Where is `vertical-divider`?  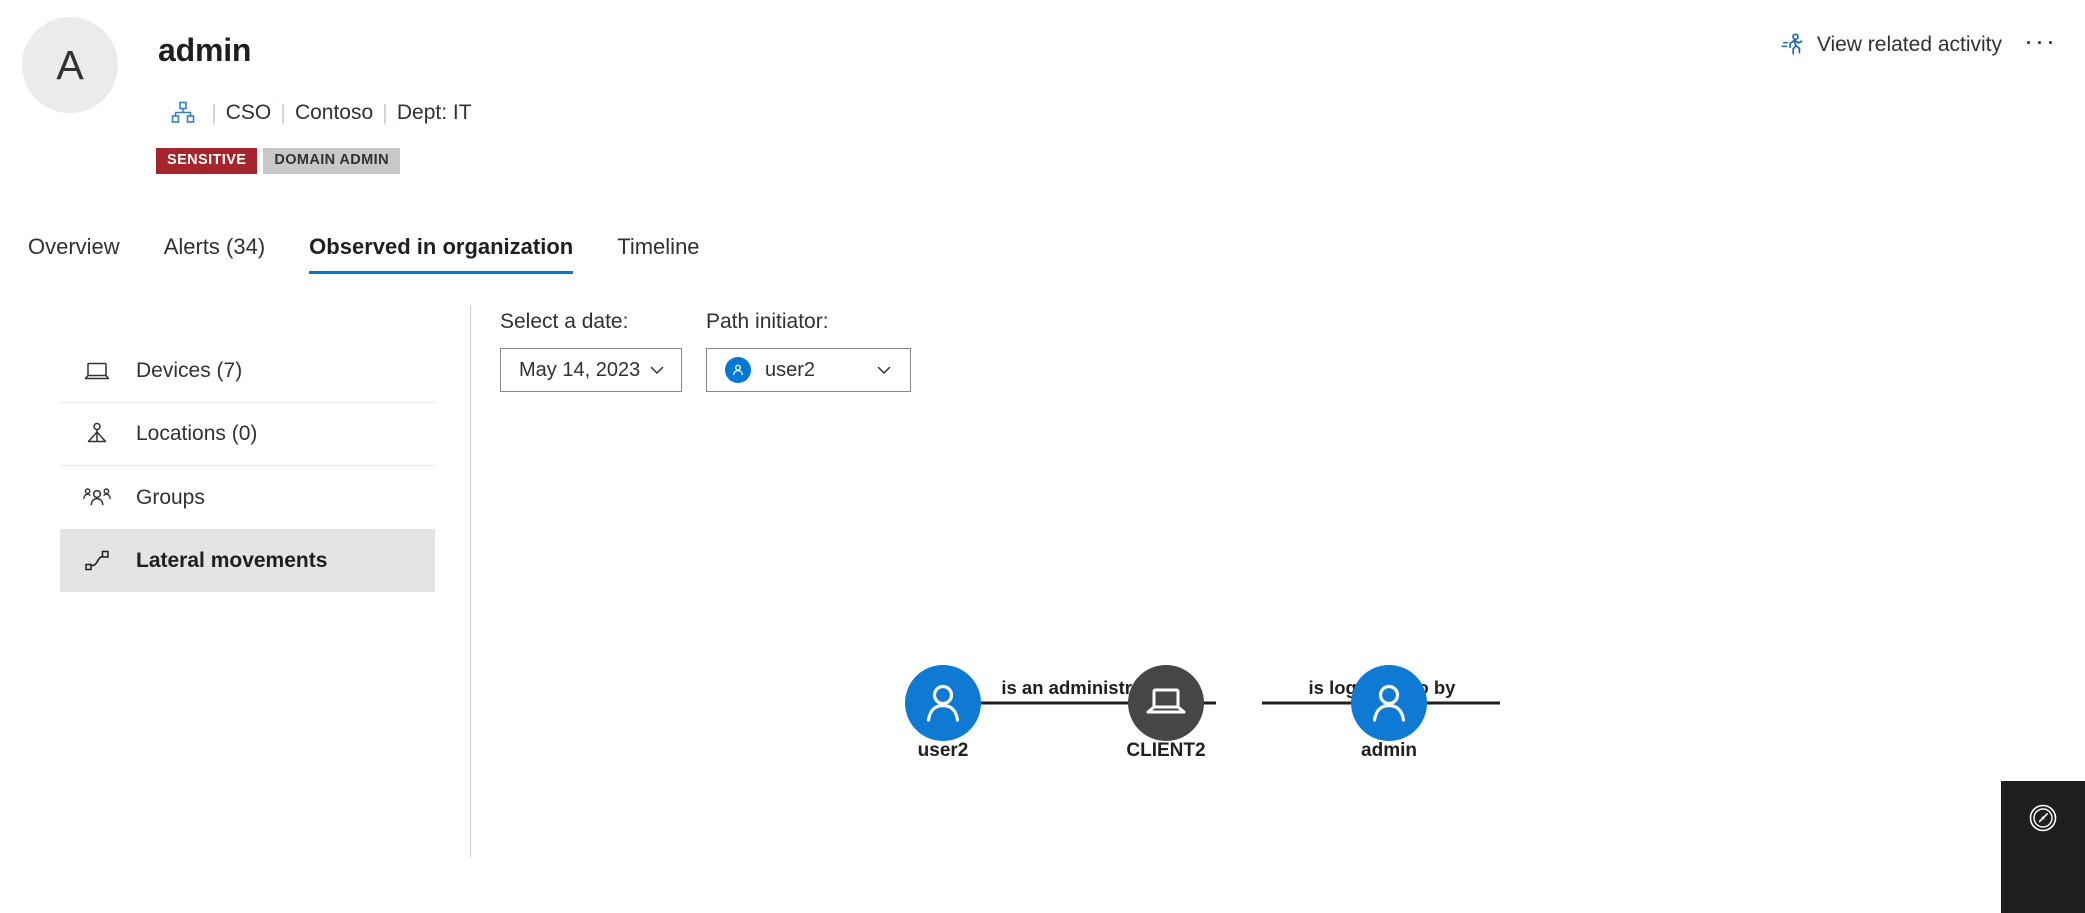
vertical-divider is located at coordinates (470, 581).